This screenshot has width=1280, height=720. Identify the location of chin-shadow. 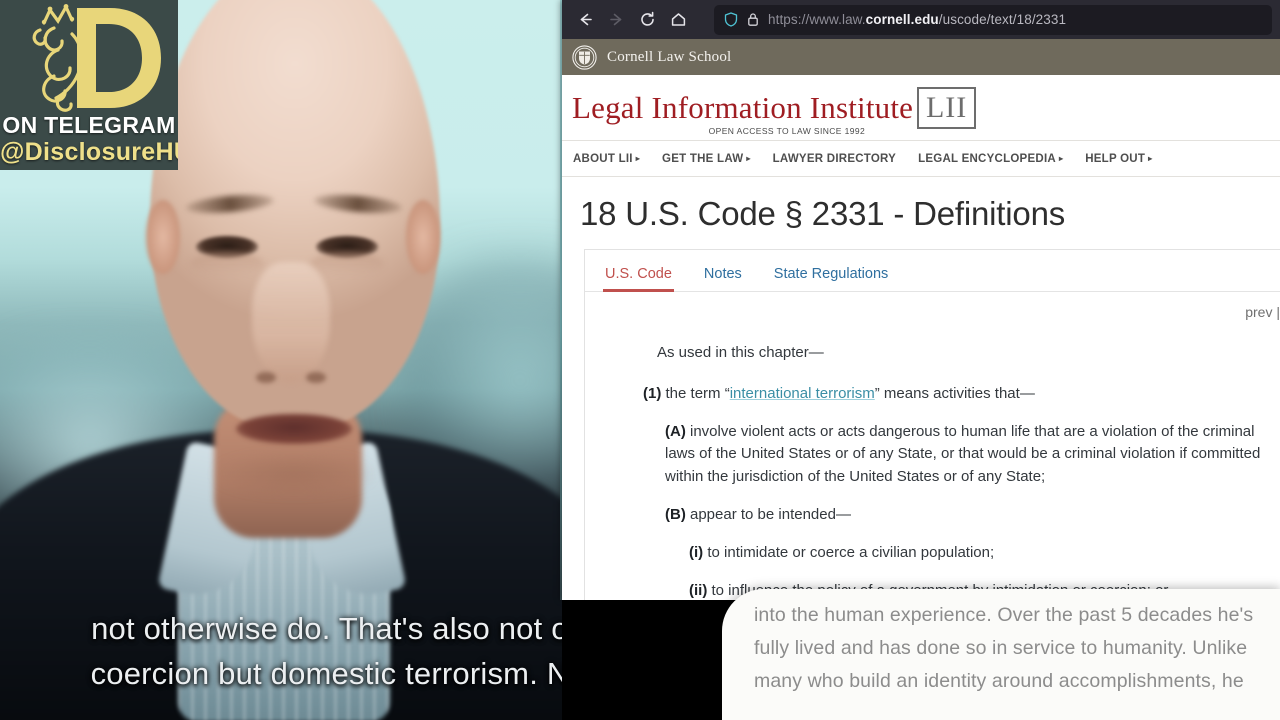
(294, 474).